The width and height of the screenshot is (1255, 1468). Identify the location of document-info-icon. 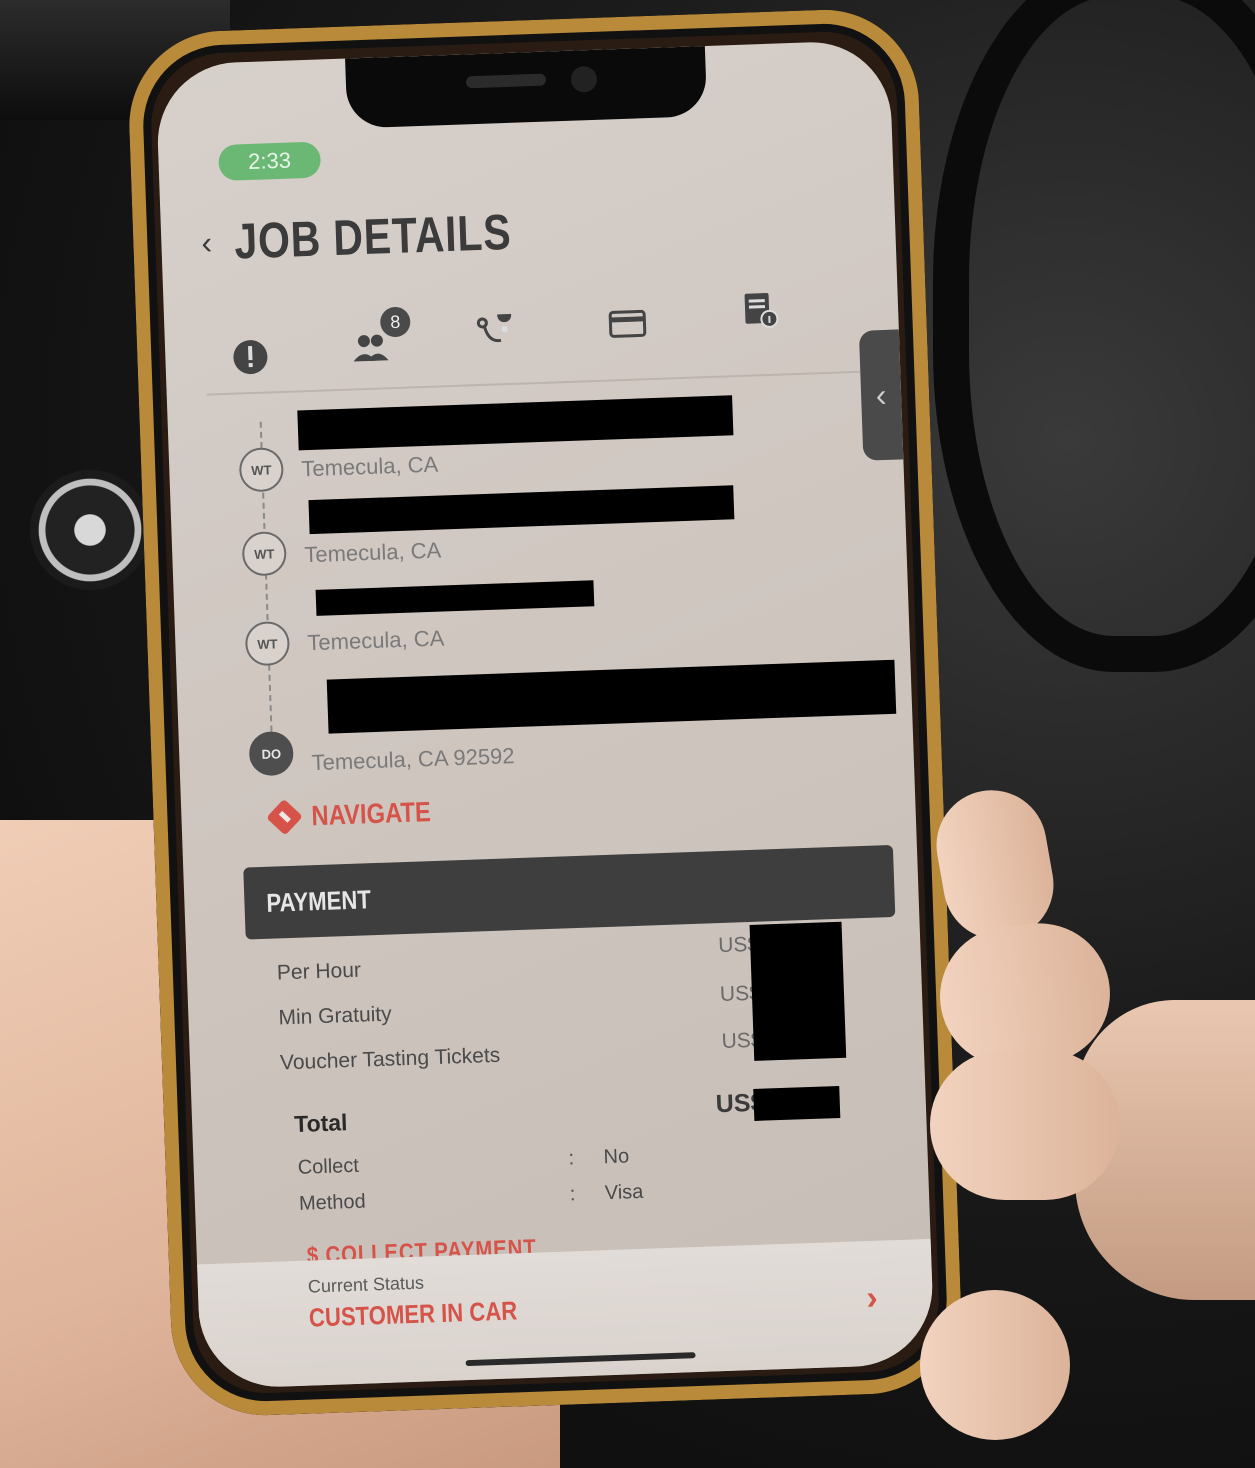
(761, 310).